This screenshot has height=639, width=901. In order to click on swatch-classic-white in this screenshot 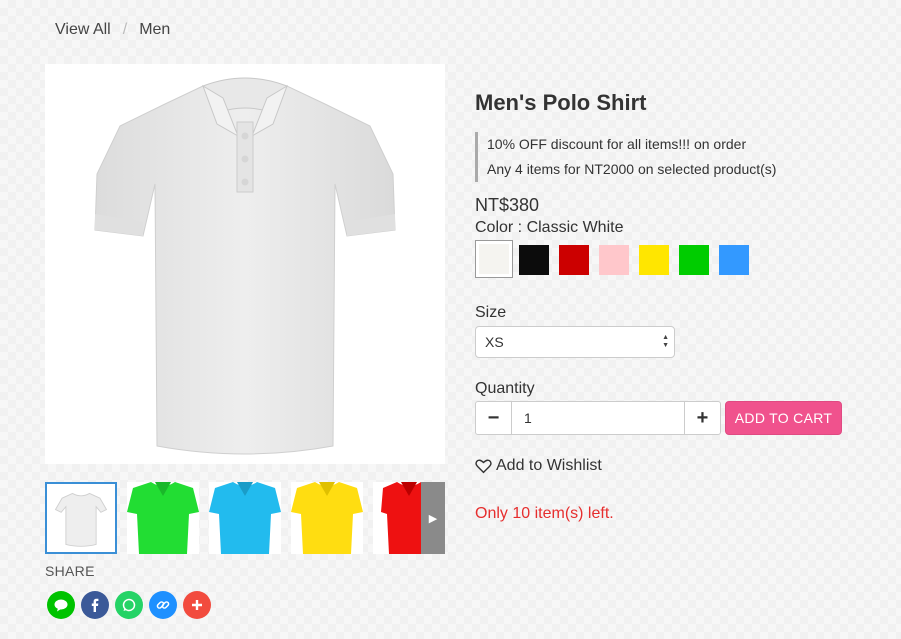, I will do `click(494, 259)`.